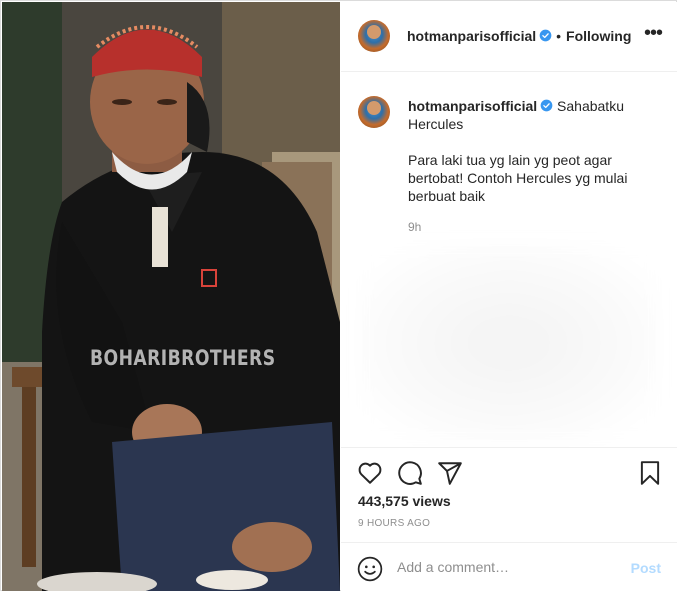  I want to click on emoji-icon, so click(370, 569).